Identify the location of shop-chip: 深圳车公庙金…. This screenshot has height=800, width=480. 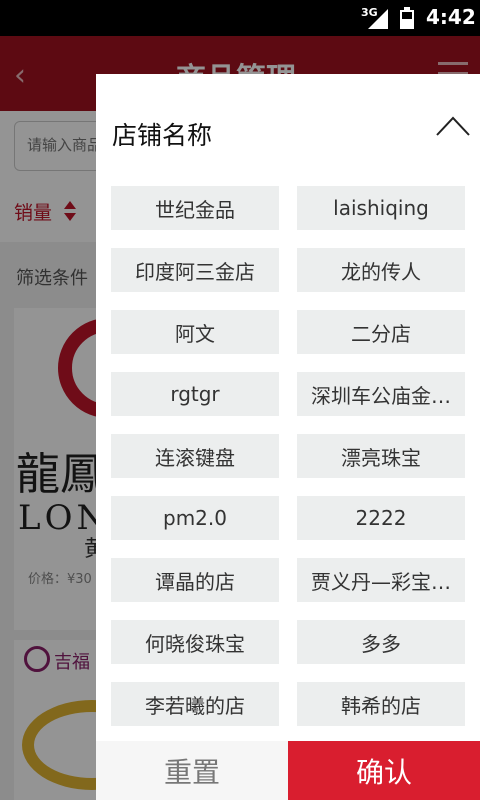
(381, 394).